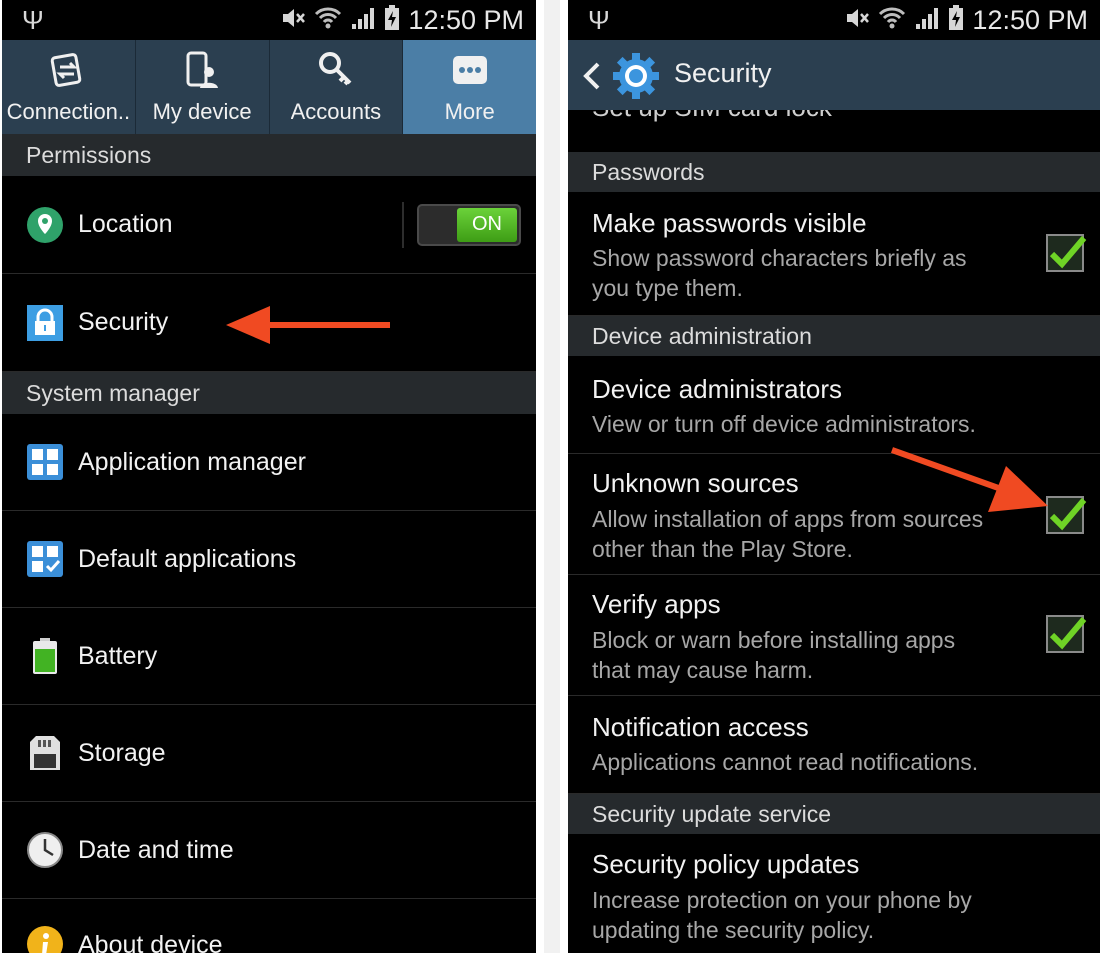 The height and width of the screenshot is (953, 1100). Describe the element at coordinates (45, 656) in the screenshot. I see `battery-large-icon` at that location.